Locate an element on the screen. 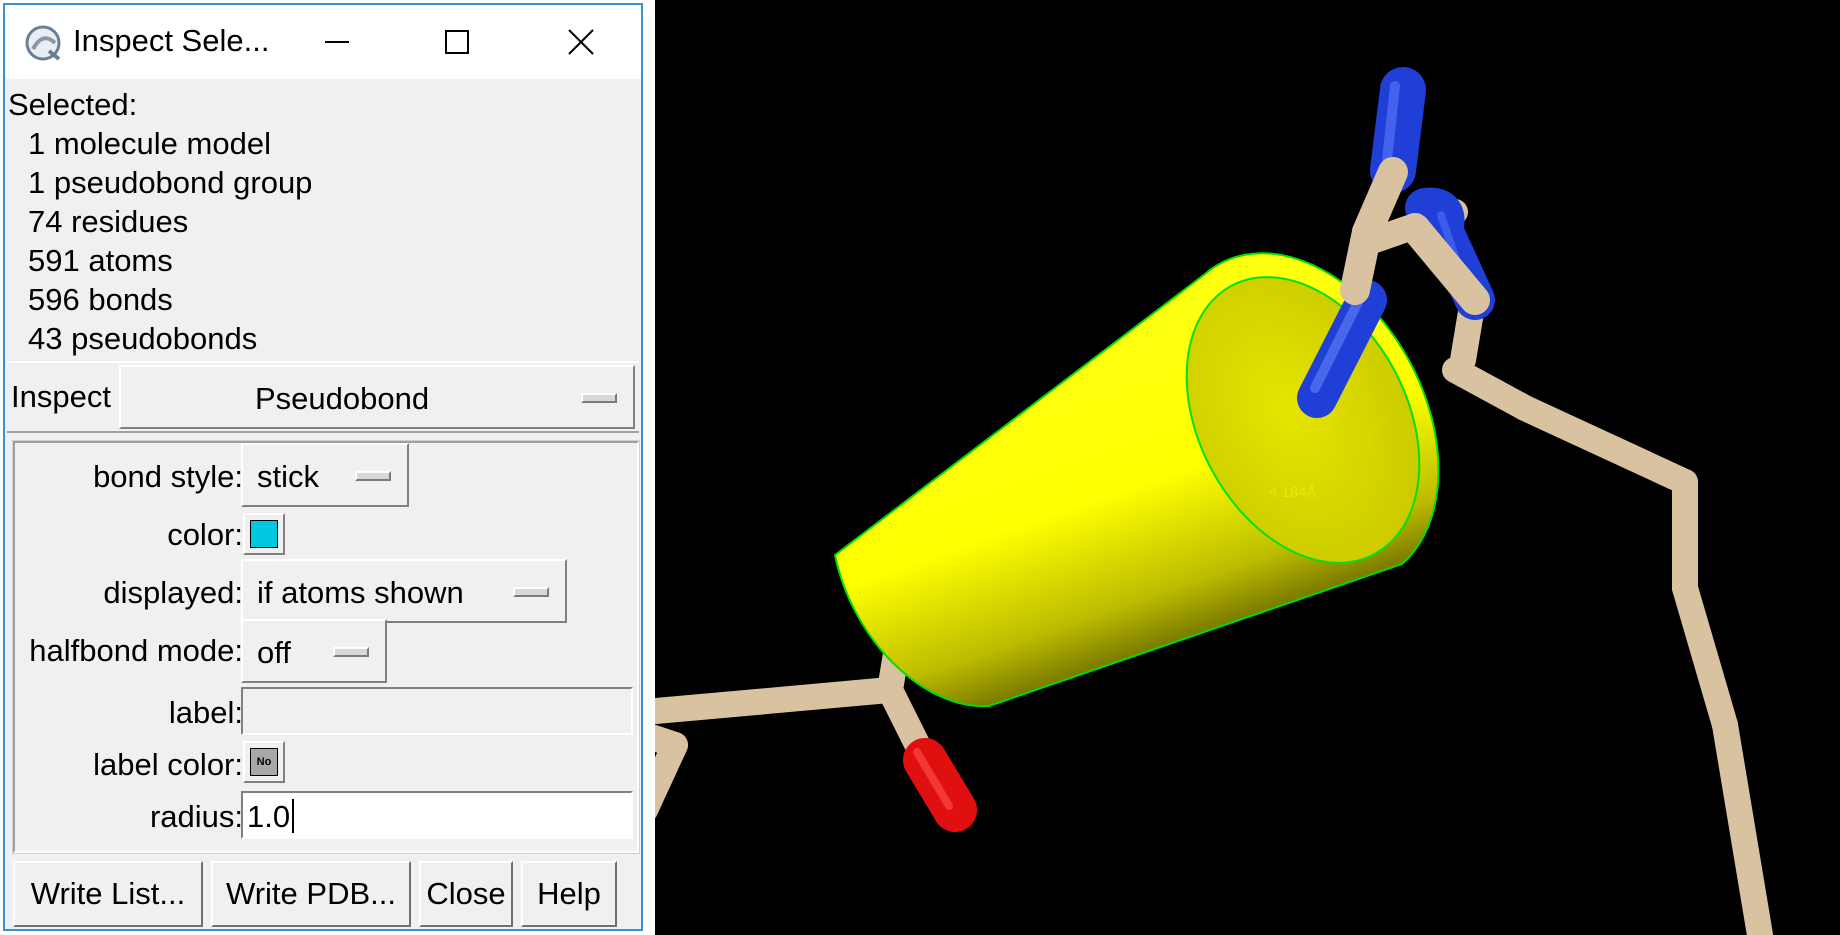 Image resolution: width=1840 pixels, height=935 pixels. maximize-button is located at coordinates (457, 42).